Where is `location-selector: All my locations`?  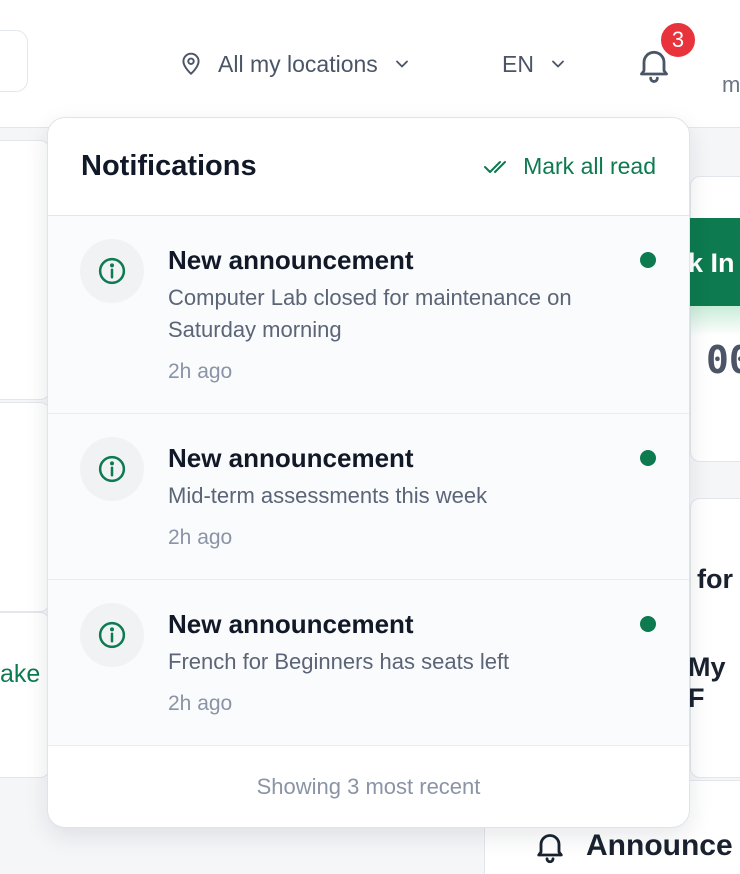
location-selector: All my locations is located at coordinates (295, 64).